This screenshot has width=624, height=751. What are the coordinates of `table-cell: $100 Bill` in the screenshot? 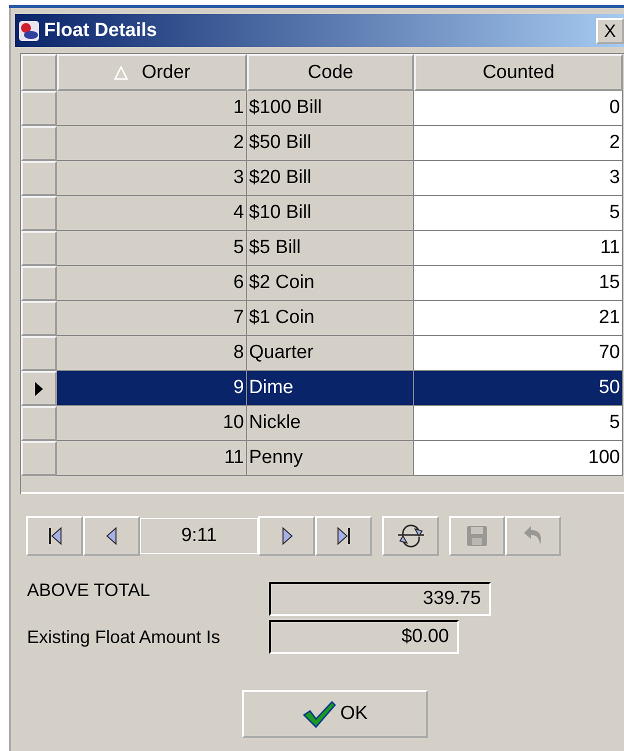 It's located at (330, 108).